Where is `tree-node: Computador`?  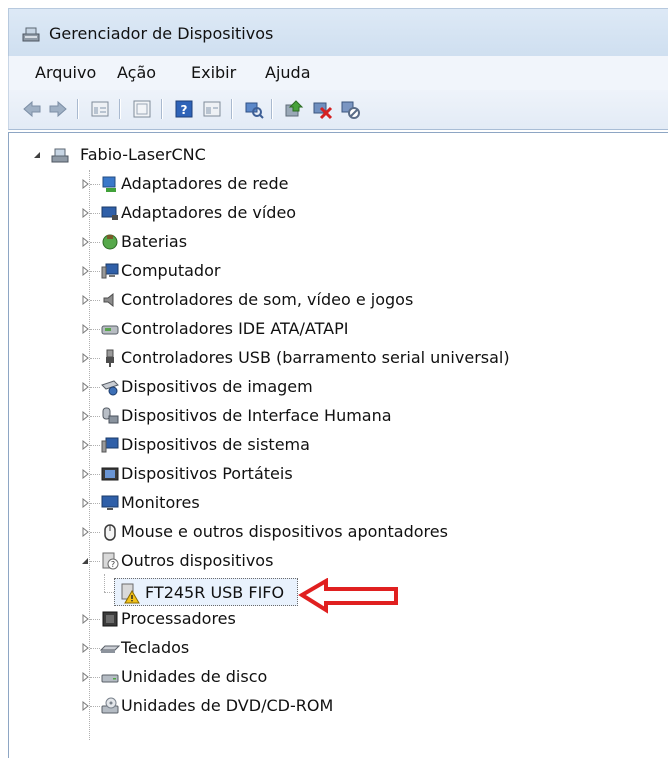
tree-node: Computador is located at coordinates (320, 271).